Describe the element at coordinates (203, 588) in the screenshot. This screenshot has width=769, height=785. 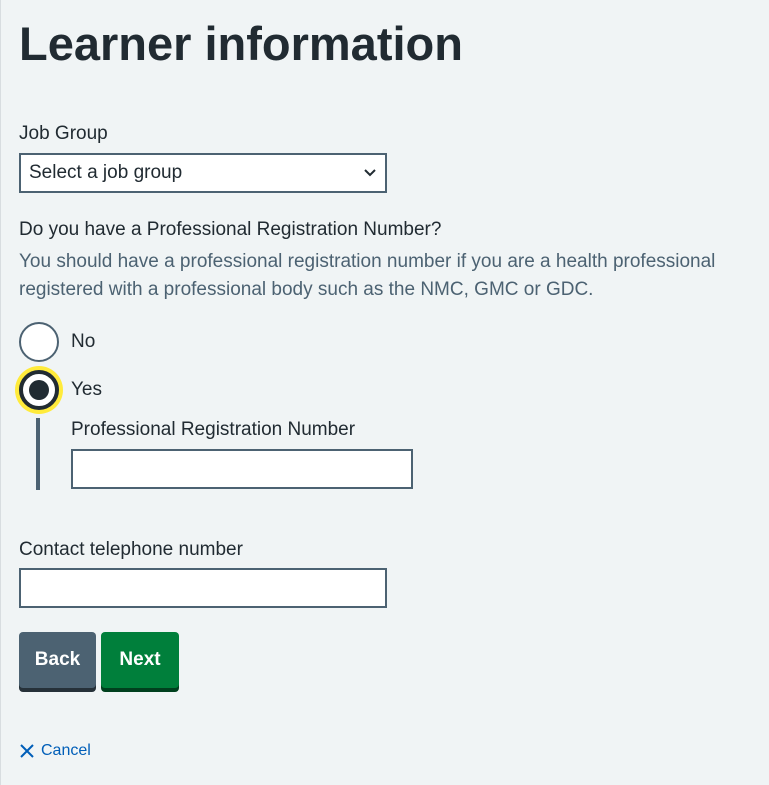
I see `telephone-input` at that location.